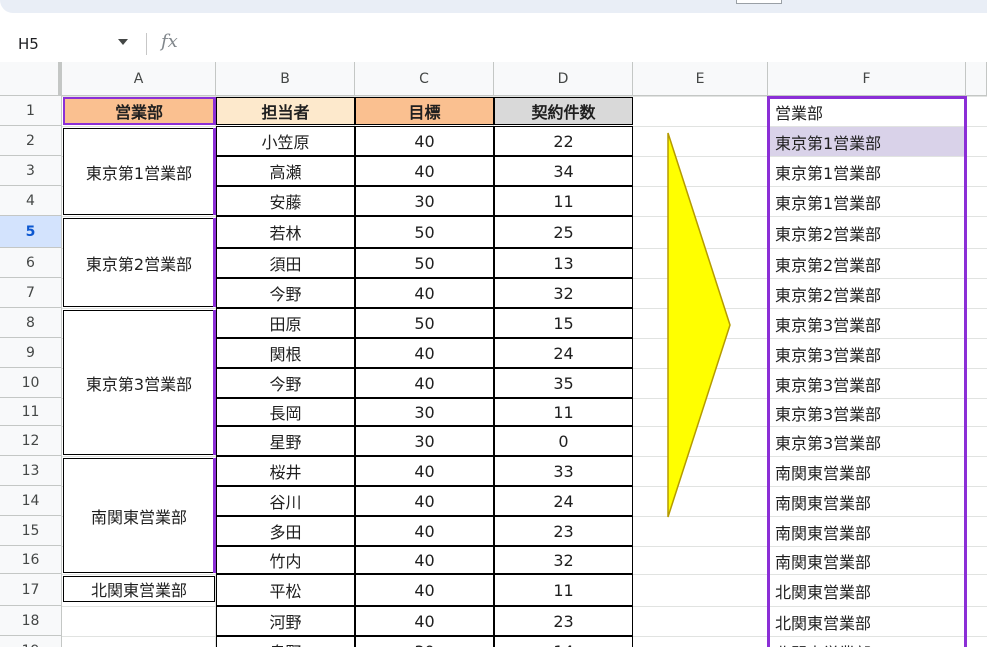 This screenshot has width=987, height=647. What do you see at coordinates (563, 641) in the screenshot?
I see `contract-count-cell: 14` at bounding box center [563, 641].